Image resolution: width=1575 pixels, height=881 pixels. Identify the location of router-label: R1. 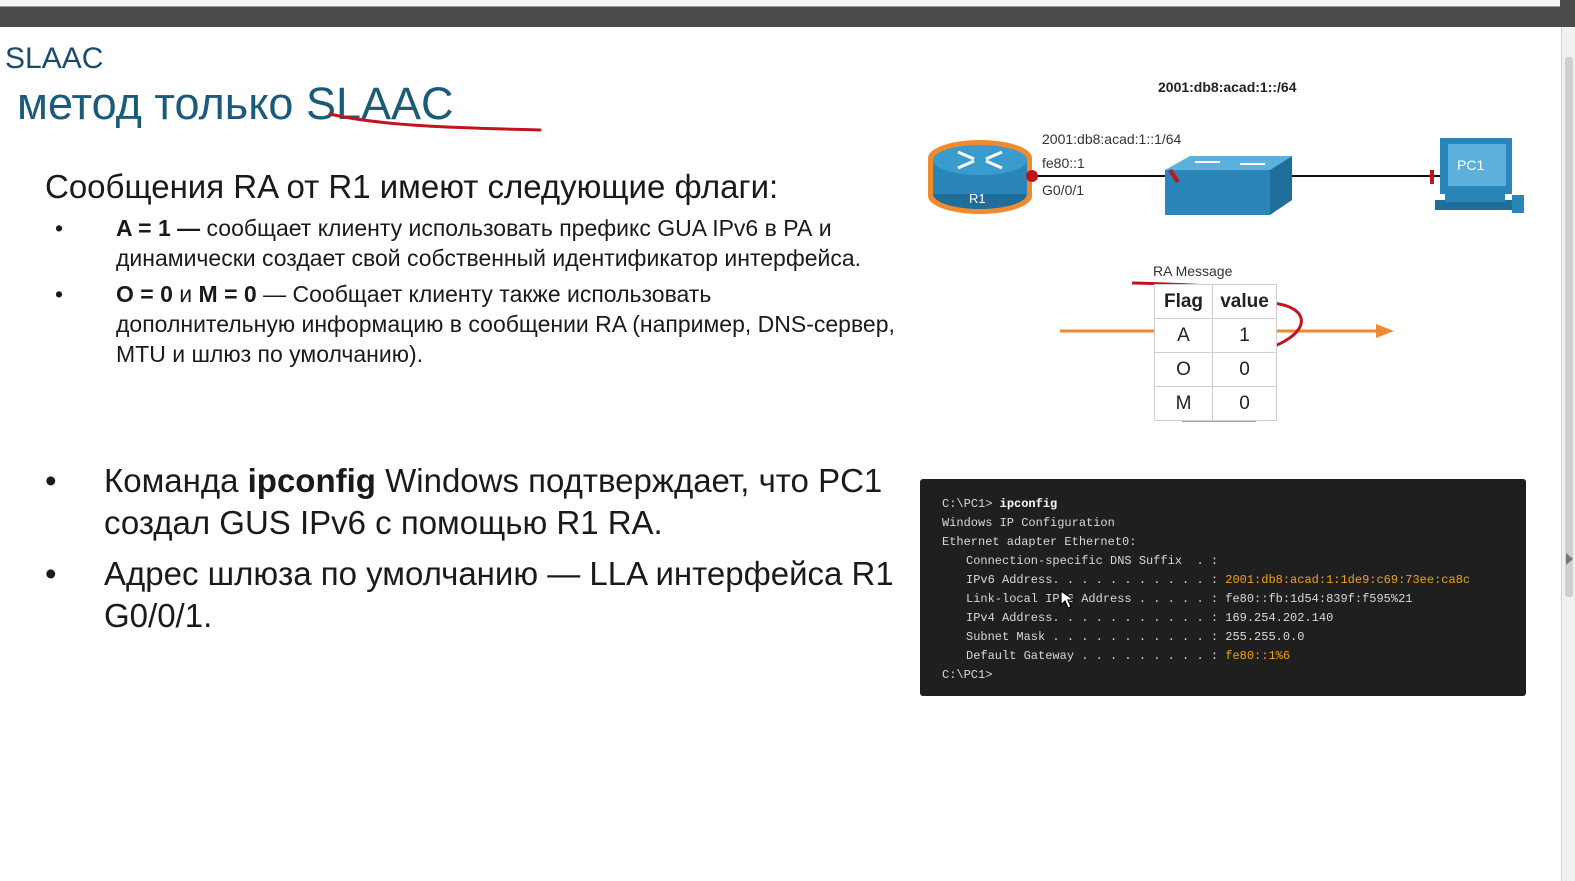
(977, 198).